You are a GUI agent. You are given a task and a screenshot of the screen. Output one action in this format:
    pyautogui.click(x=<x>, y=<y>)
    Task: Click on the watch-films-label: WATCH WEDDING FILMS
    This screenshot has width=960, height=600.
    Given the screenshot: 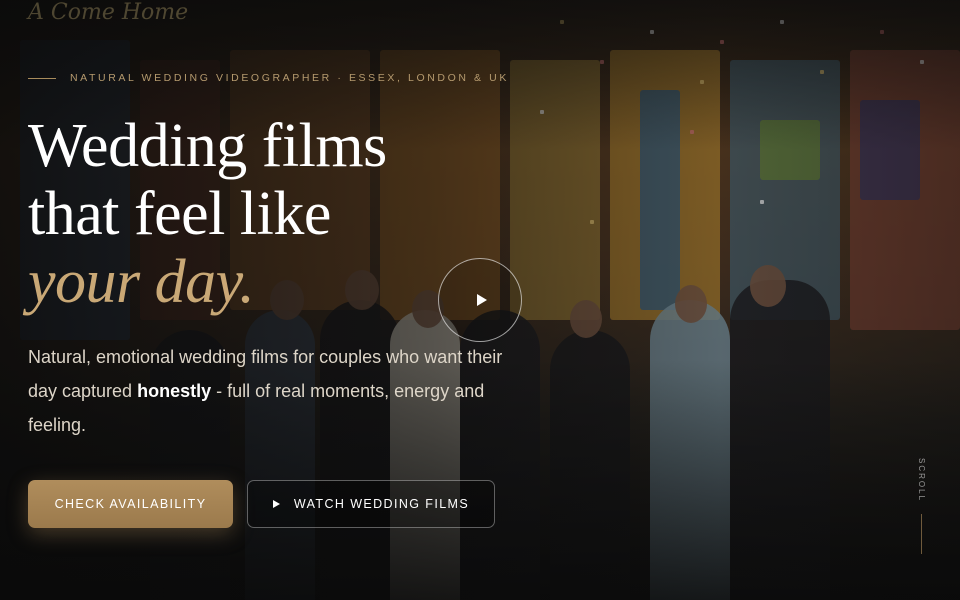 What is the action you would take?
    pyautogui.click(x=381, y=504)
    